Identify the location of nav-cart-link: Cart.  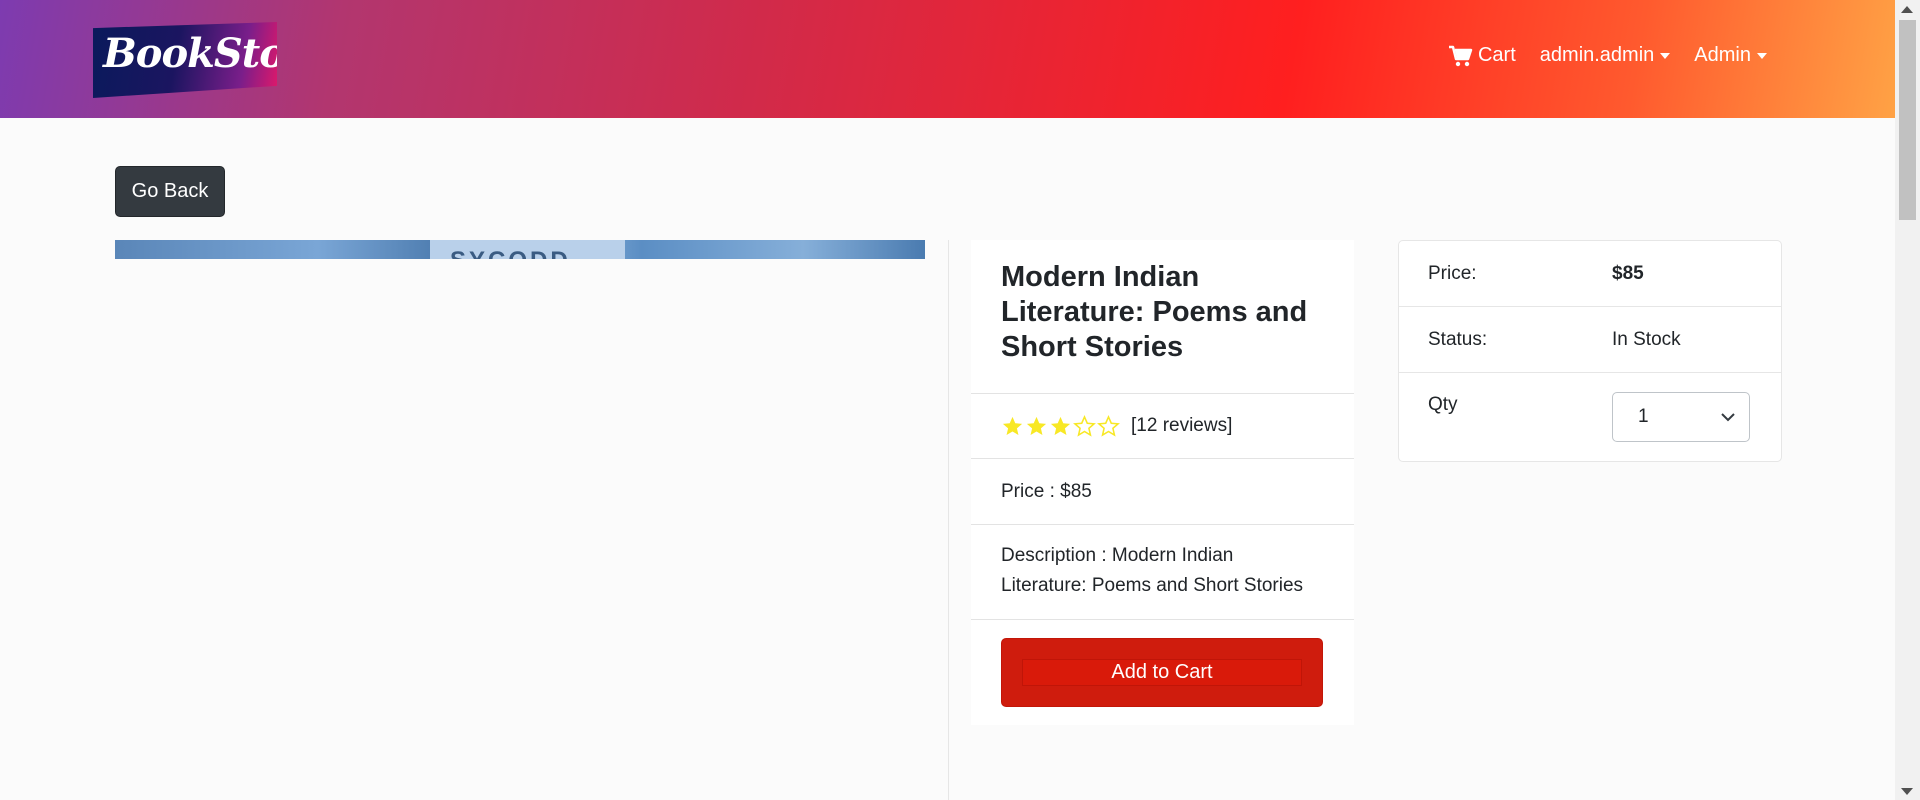
(1482, 55).